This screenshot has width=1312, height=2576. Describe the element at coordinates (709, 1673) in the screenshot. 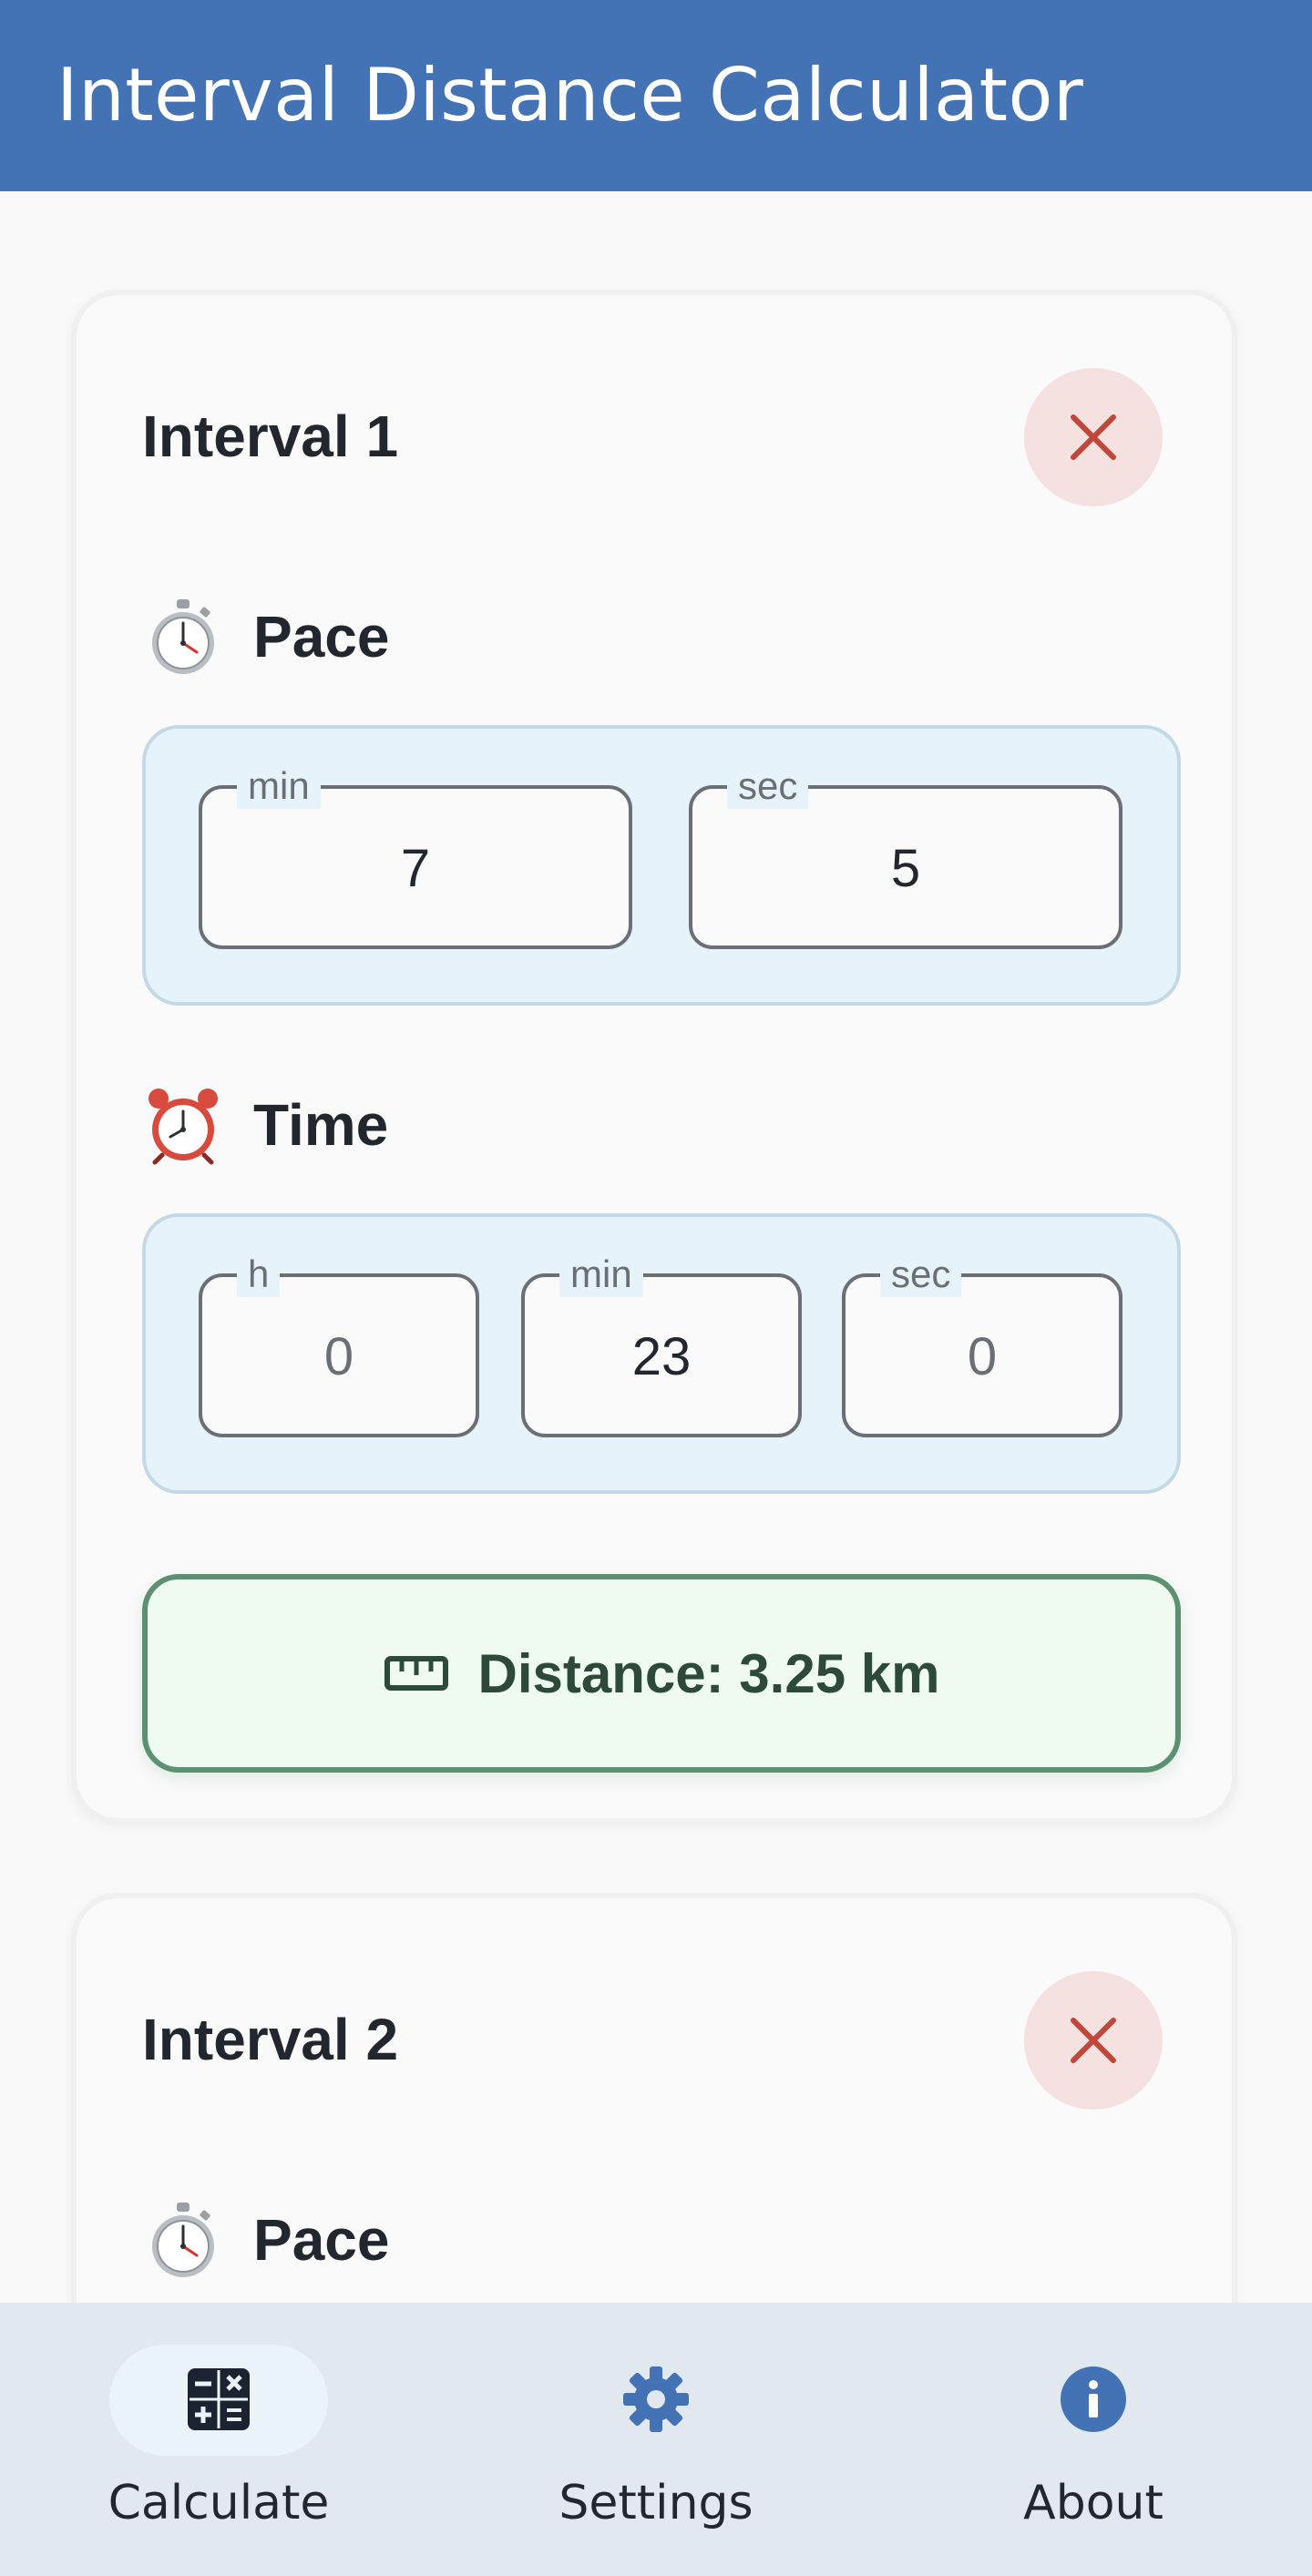

I see `distance-text: Distance: 3.25 km` at that location.